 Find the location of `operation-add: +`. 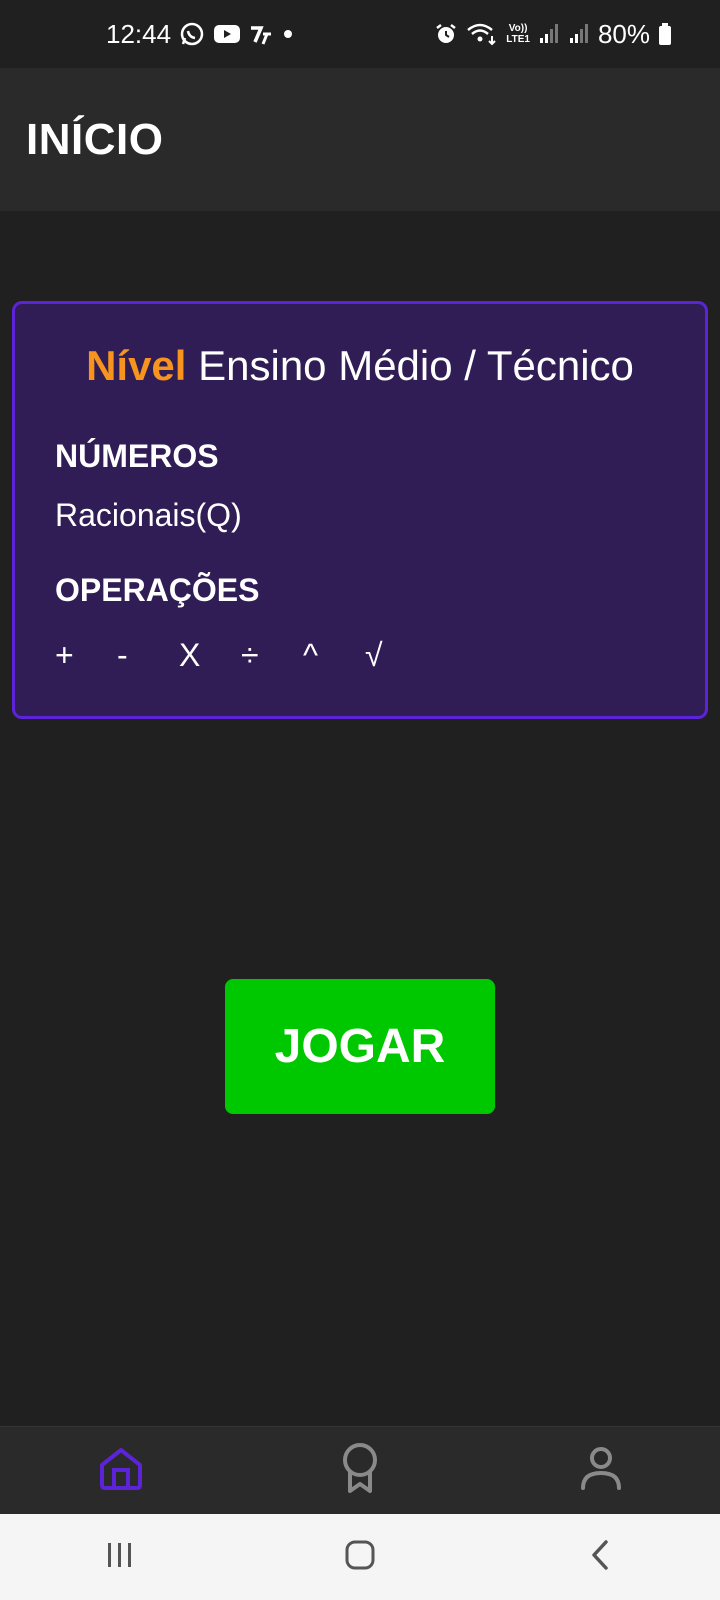

operation-add: + is located at coordinates (64, 655).